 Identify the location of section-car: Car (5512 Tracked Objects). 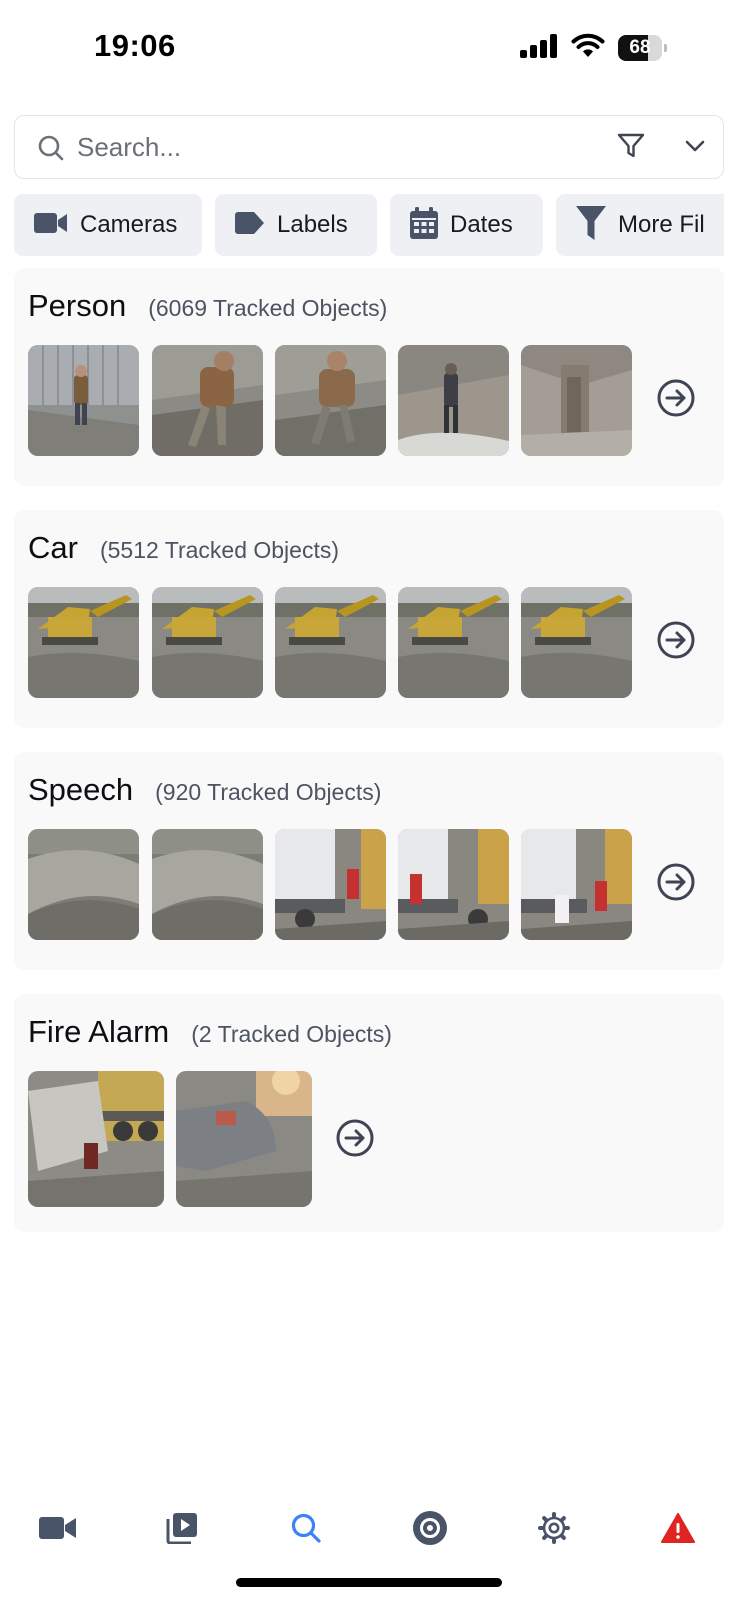
(369, 619).